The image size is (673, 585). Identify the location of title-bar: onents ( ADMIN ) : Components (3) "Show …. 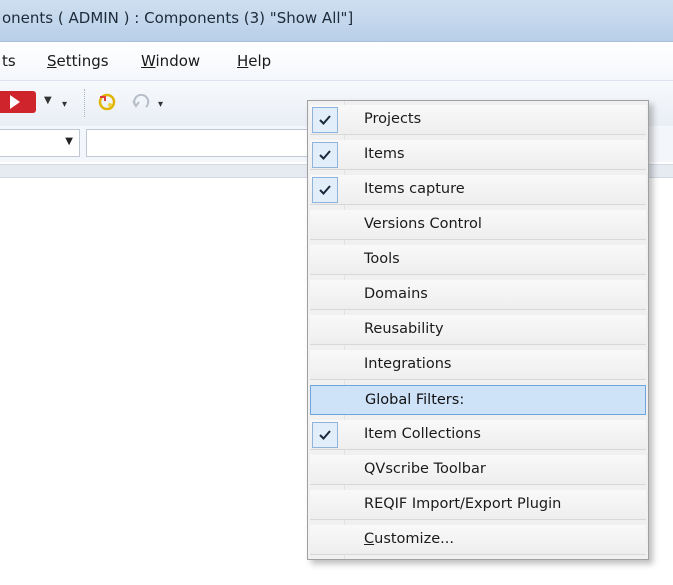
(336, 21).